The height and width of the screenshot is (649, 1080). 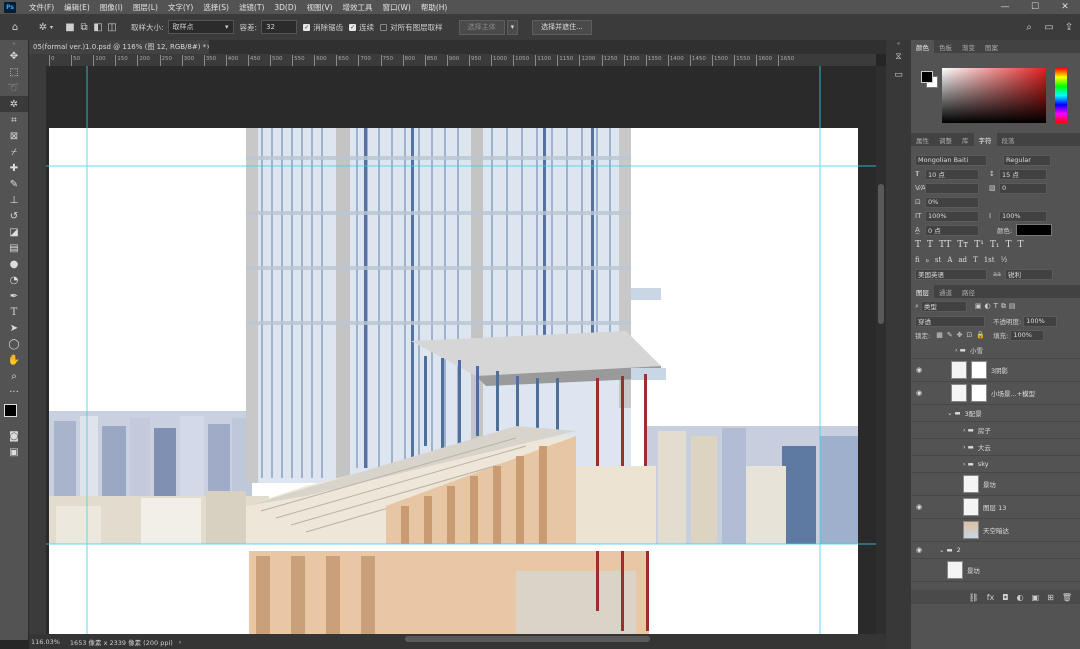 I want to click on sample-size-select: 取样点 ▾, so click(x=200, y=27).